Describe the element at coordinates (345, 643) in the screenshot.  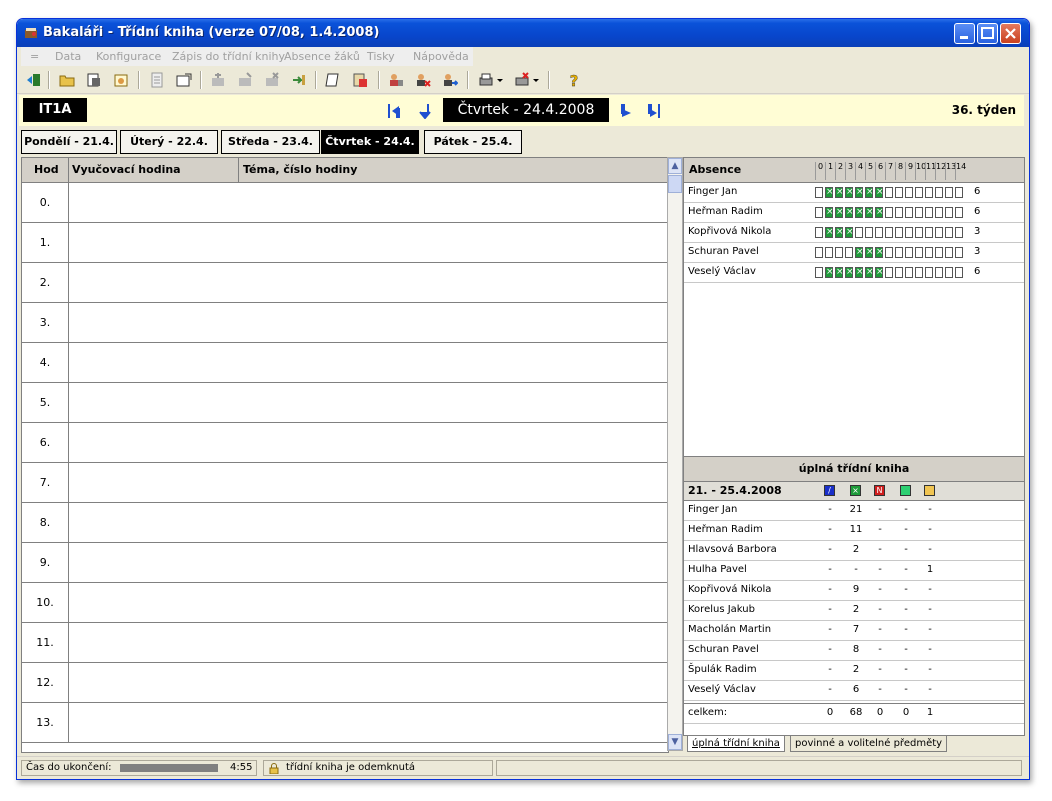
I see `lesson-row: 11.` at that location.